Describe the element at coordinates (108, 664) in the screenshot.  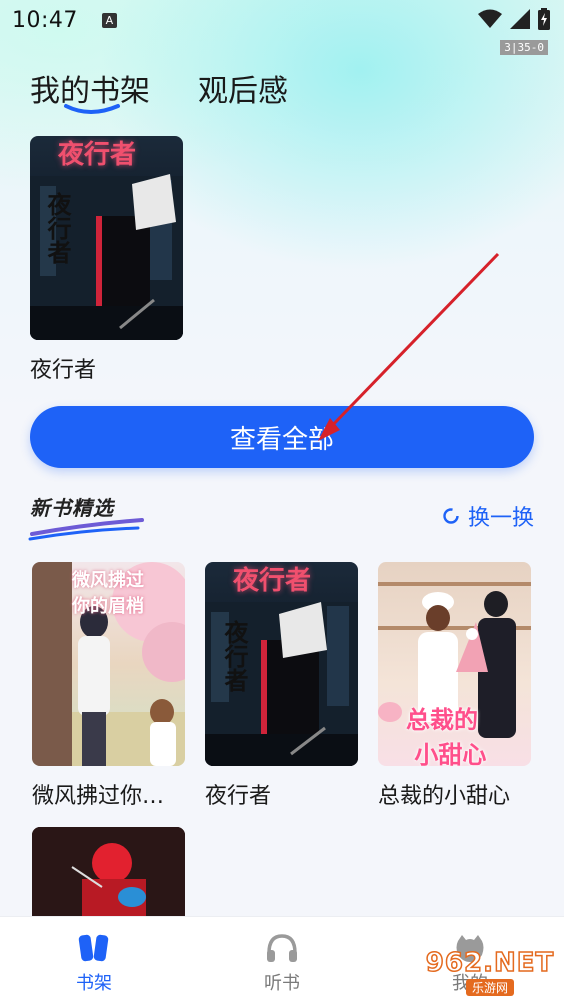
I see `book-cover: 微风拂过 你的眉梢` at that location.